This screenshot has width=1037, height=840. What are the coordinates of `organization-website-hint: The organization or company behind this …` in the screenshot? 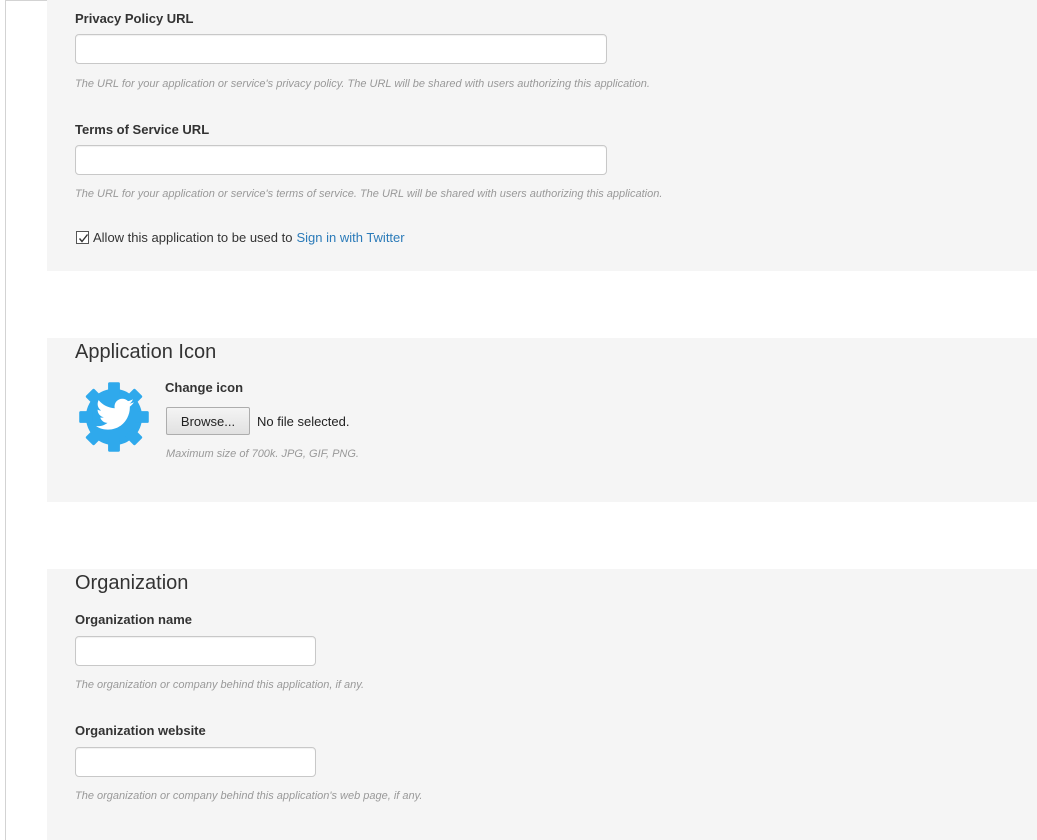 It's located at (249, 796).